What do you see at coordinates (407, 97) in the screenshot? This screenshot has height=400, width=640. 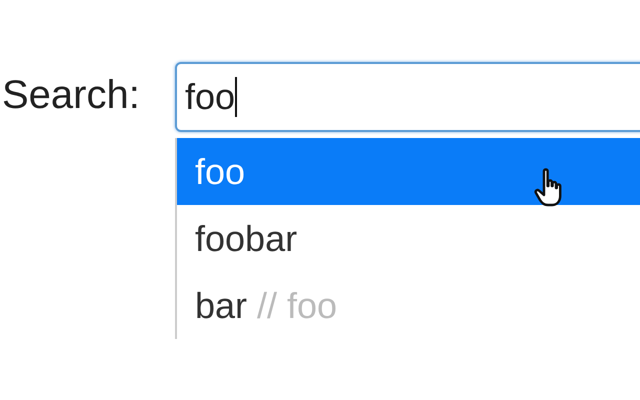 I see `search-field: foo` at bounding box center [407, 97].